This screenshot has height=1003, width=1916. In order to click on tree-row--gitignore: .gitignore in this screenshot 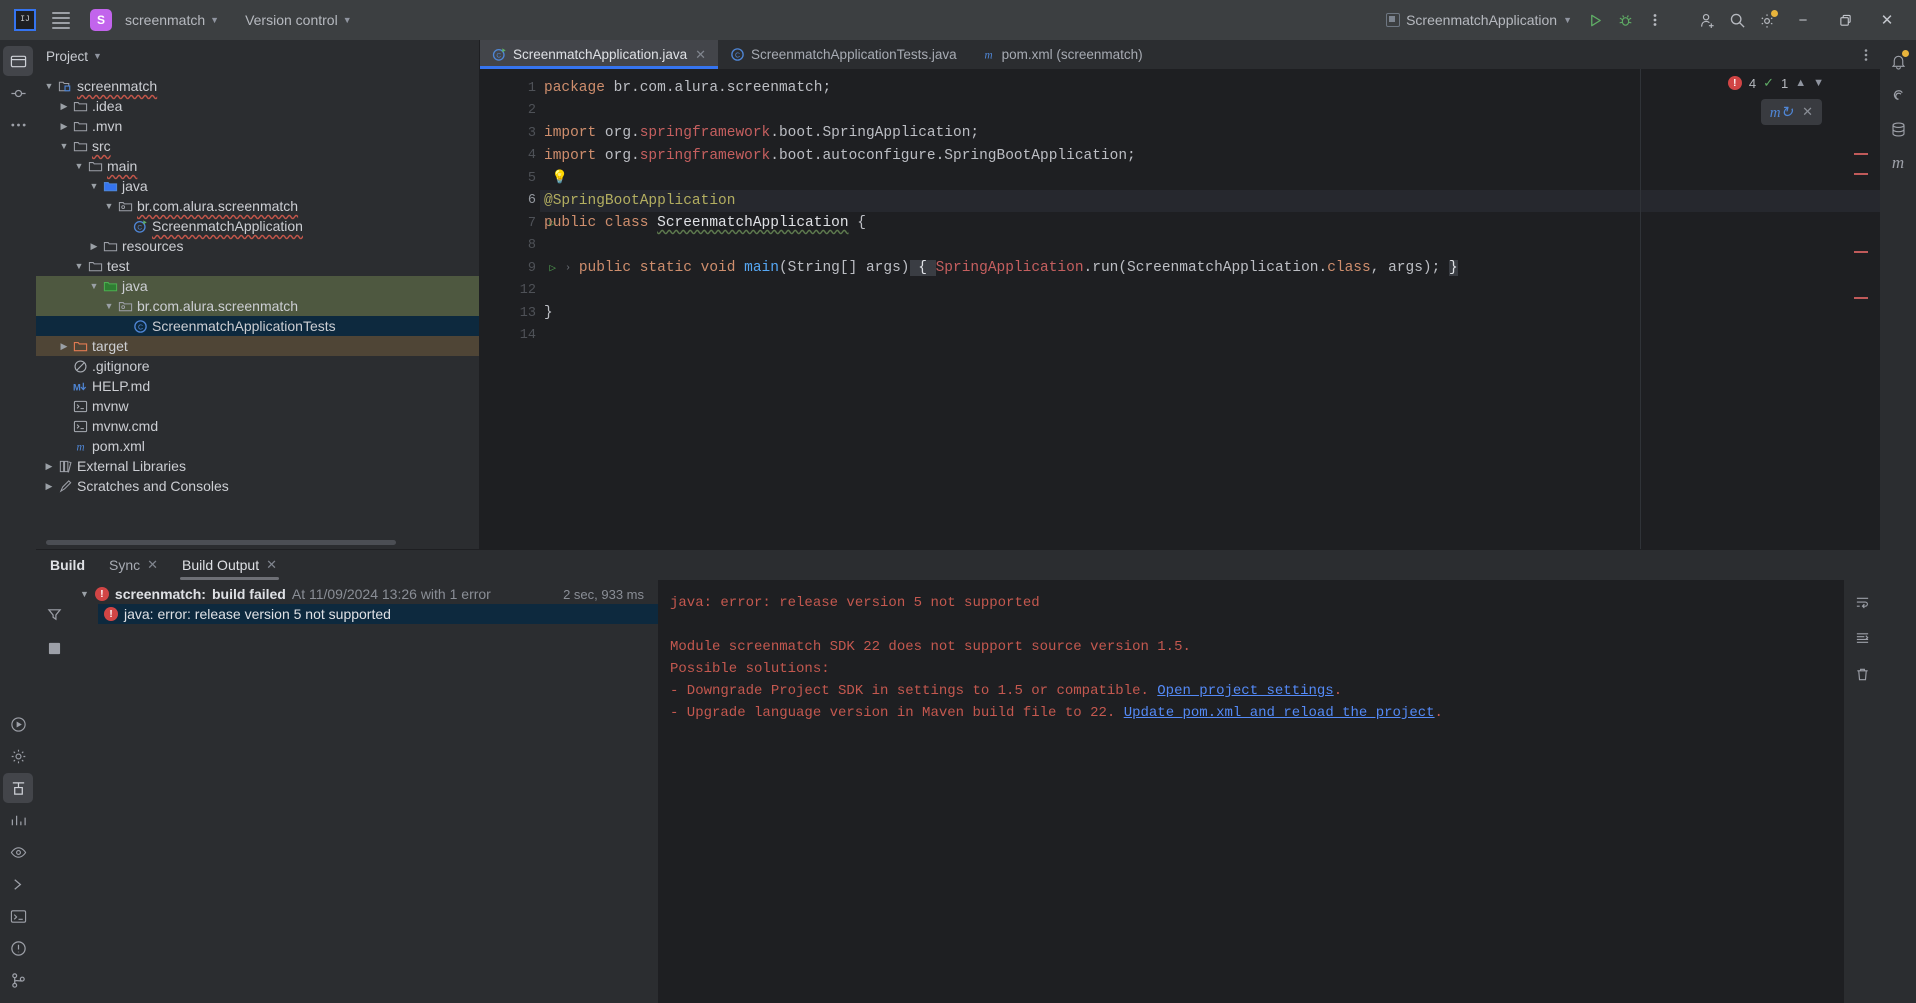, I will do `click(257, 366)`.